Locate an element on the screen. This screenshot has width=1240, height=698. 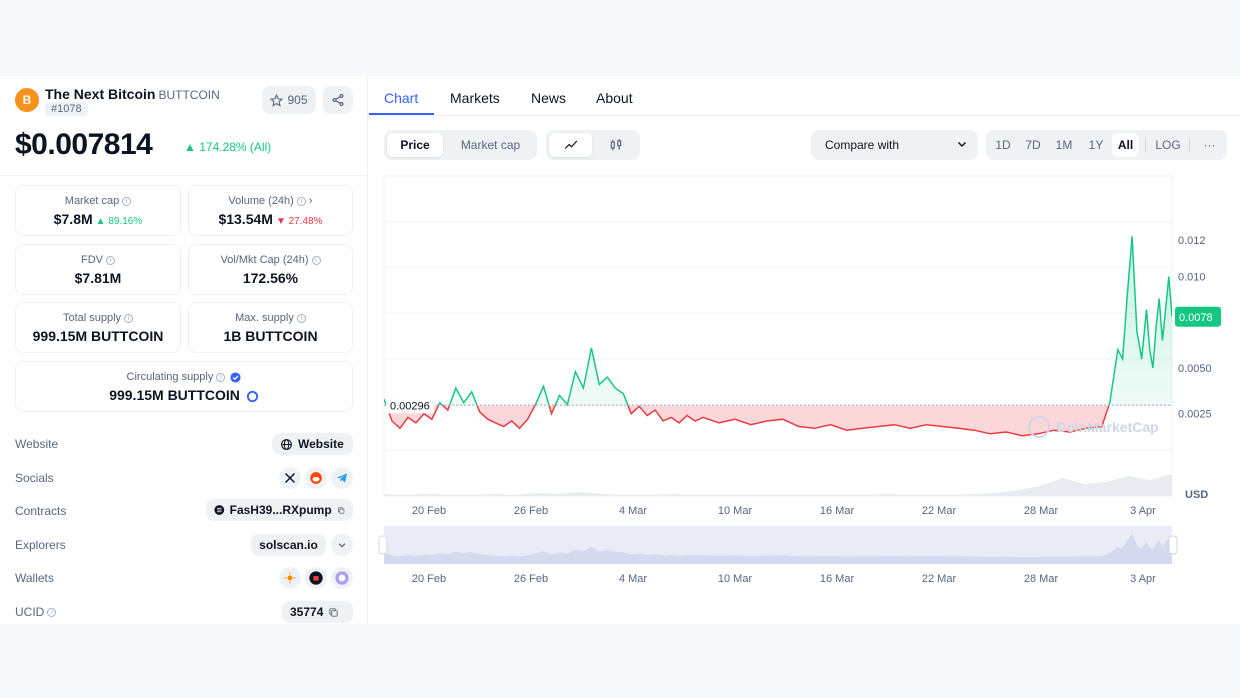
range-1d: 1D is located at coordinates (1003, 145).